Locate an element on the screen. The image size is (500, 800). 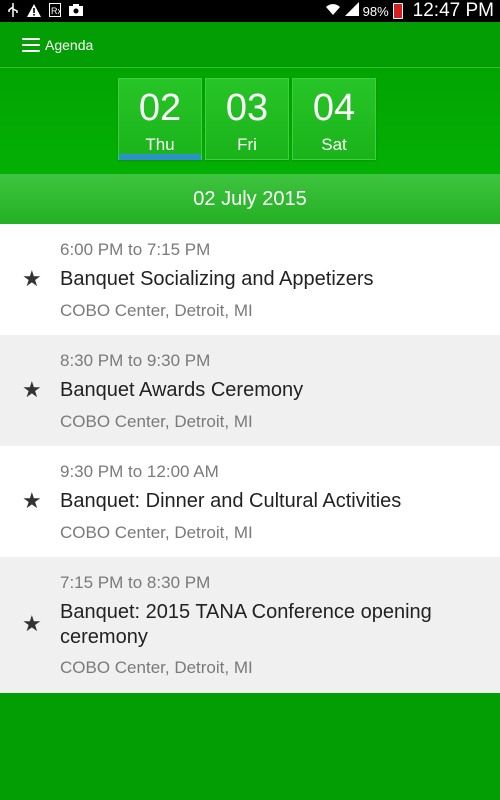
empty-background is located at coordinates (250, 746).